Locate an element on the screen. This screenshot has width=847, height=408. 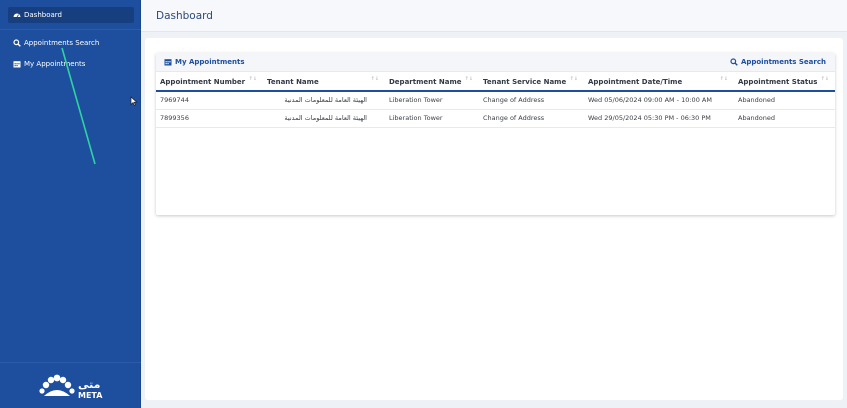
dashboard-icon is located at coordinates (17, 15).